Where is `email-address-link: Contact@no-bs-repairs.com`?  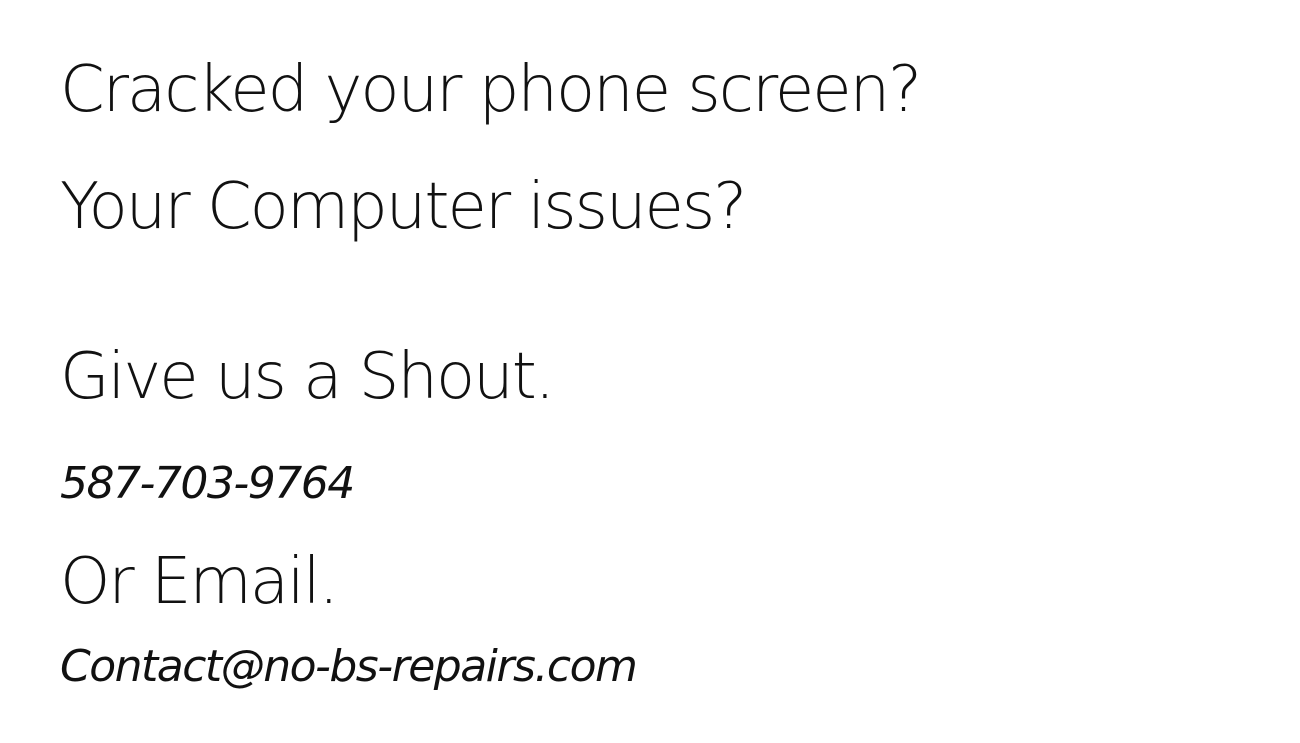 email-address-link: Contact@no-bs-repairs.com is located at coordinates (349, 667).